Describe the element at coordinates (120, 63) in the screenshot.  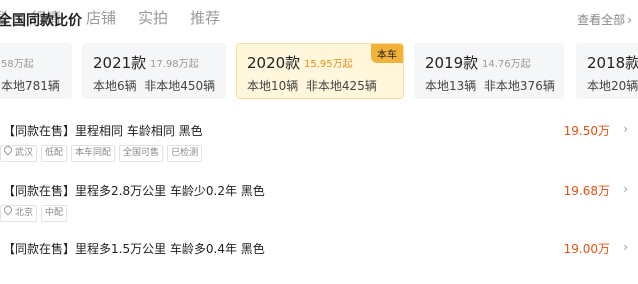
I see `card-year: 2021款` at that location.